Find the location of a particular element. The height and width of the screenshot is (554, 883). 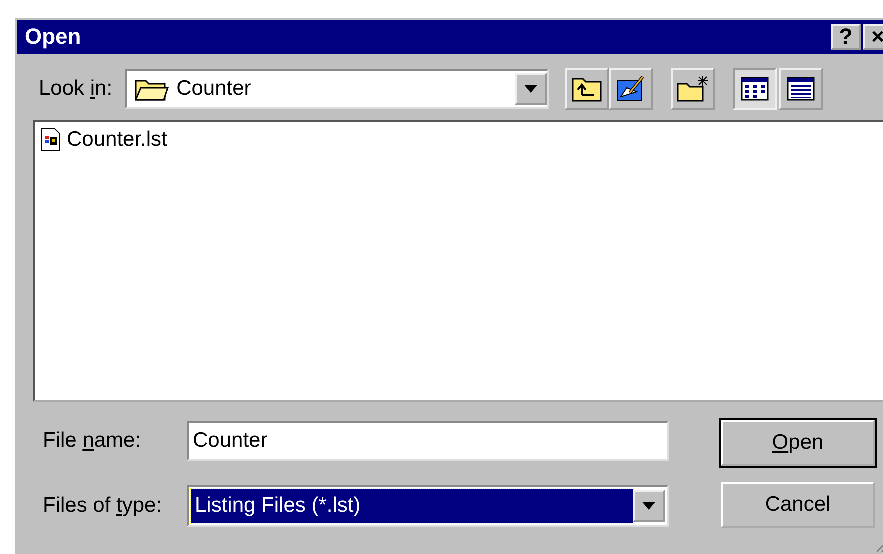

desktop-button is located at coordinates (630, 89).